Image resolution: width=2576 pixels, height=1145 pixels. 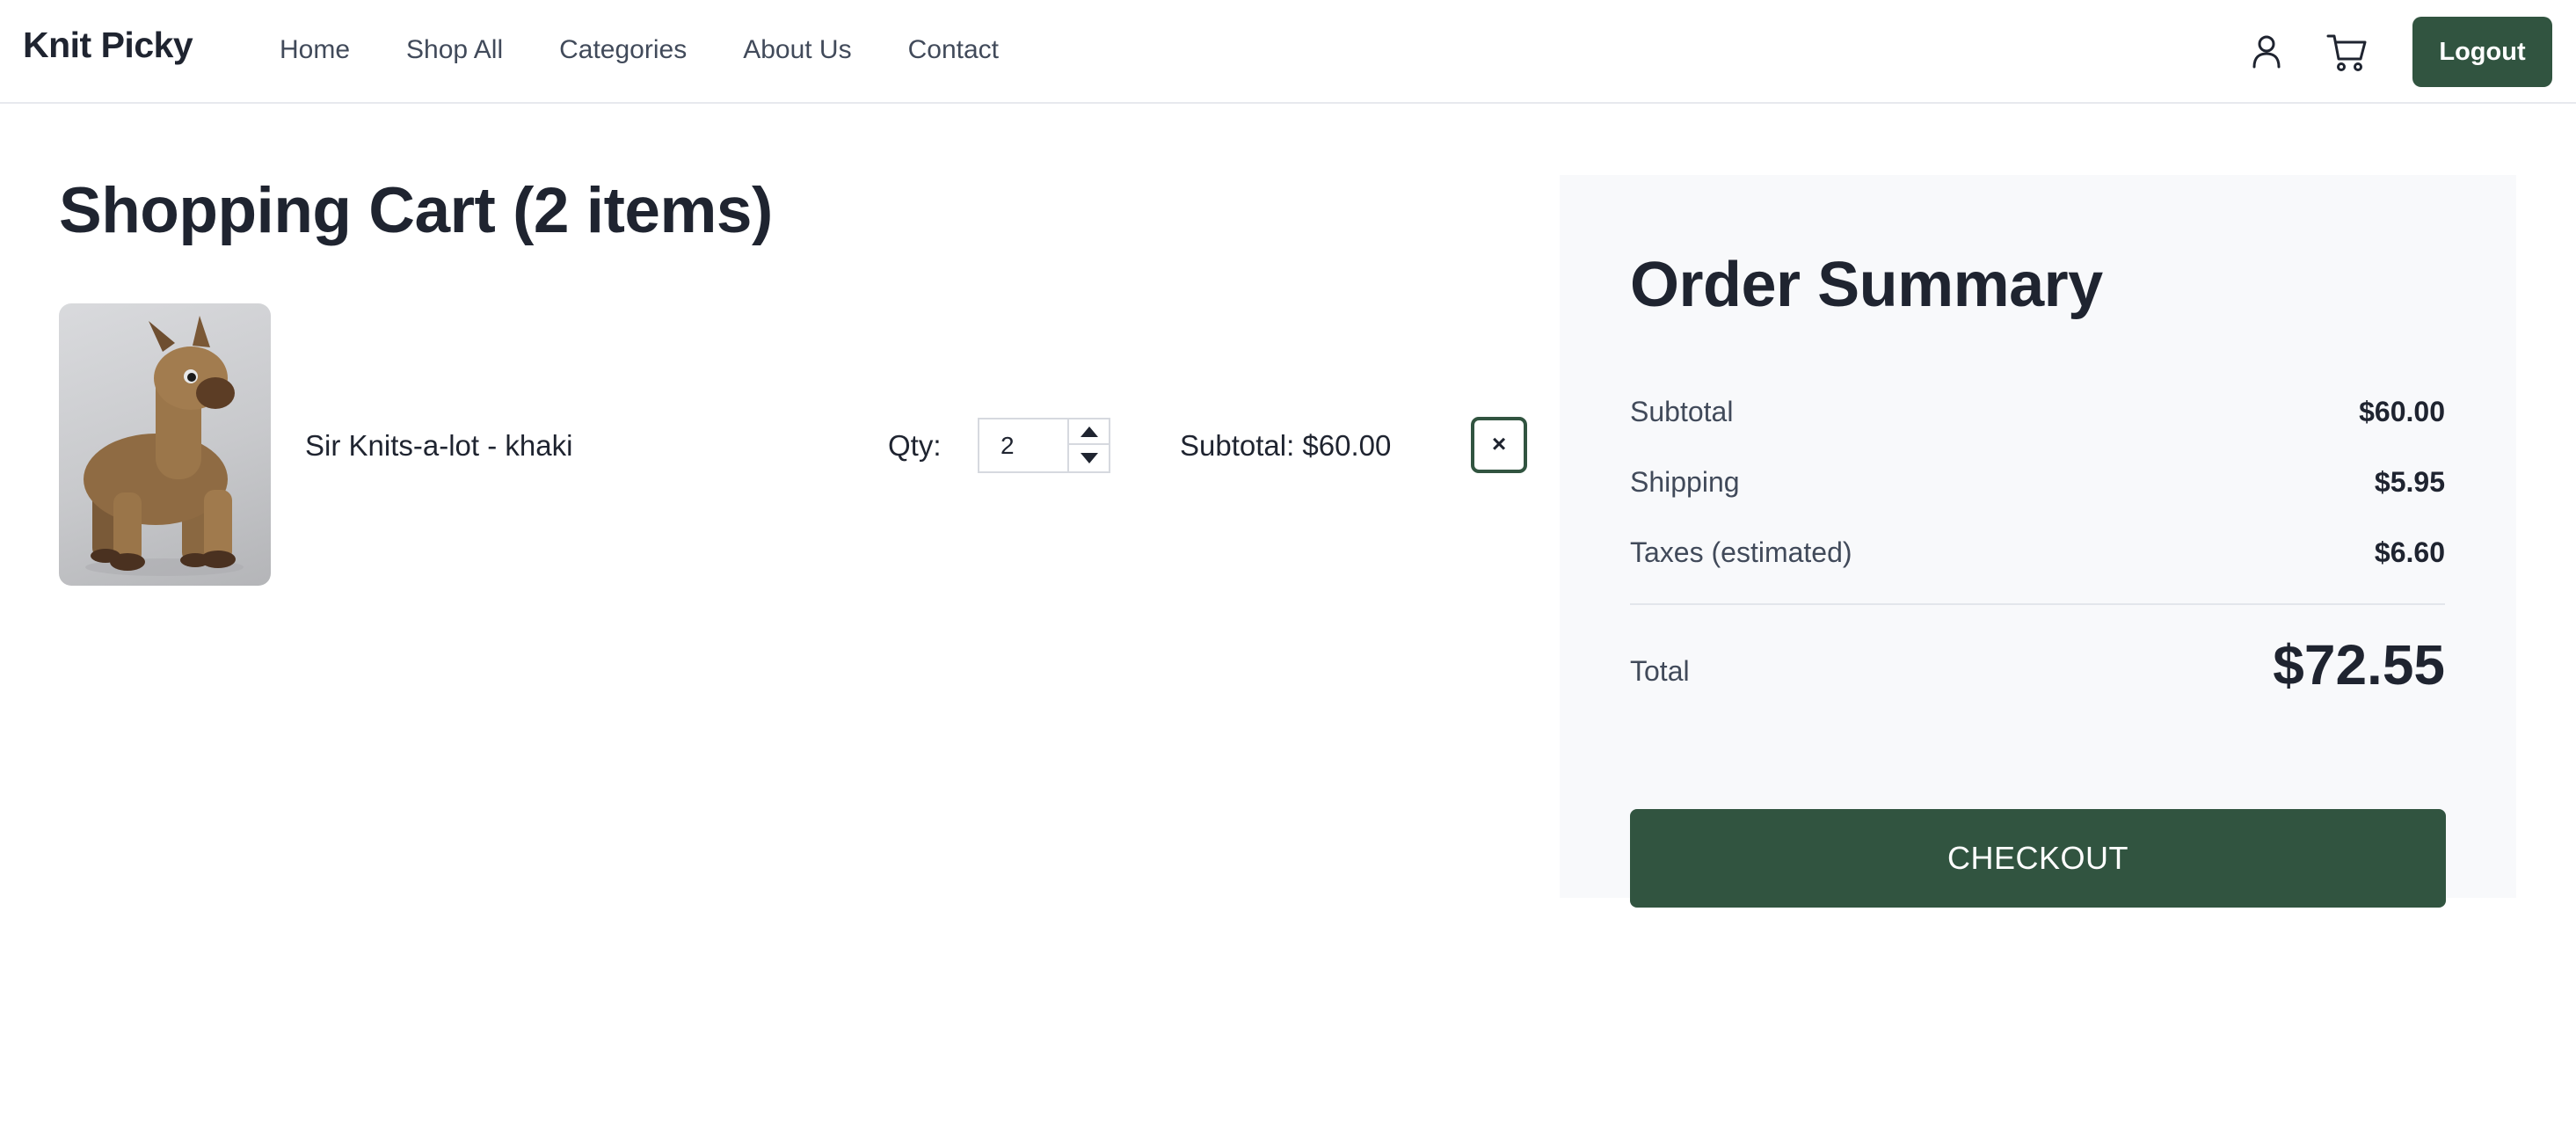 I want to click on summary-subtotal-row: Subtotal $60.00, so click(x=2037, y=415).